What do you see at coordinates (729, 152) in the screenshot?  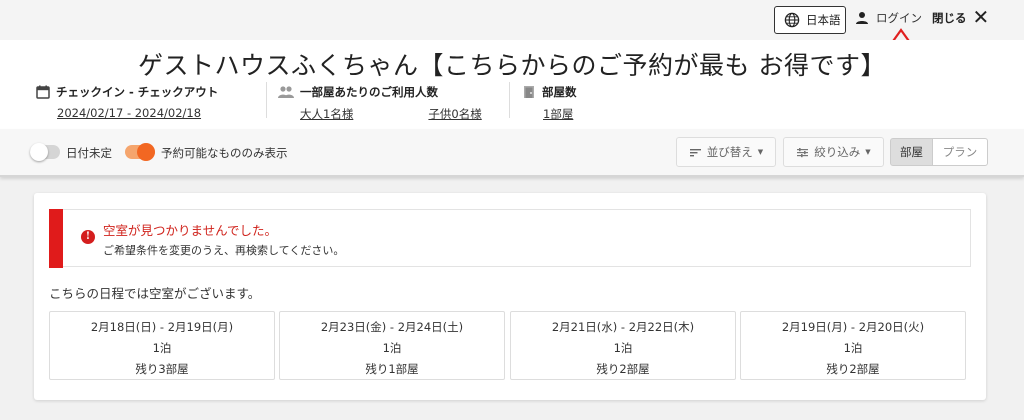 I see `sort-label: 並び替え` at bounding box center [729, 152].